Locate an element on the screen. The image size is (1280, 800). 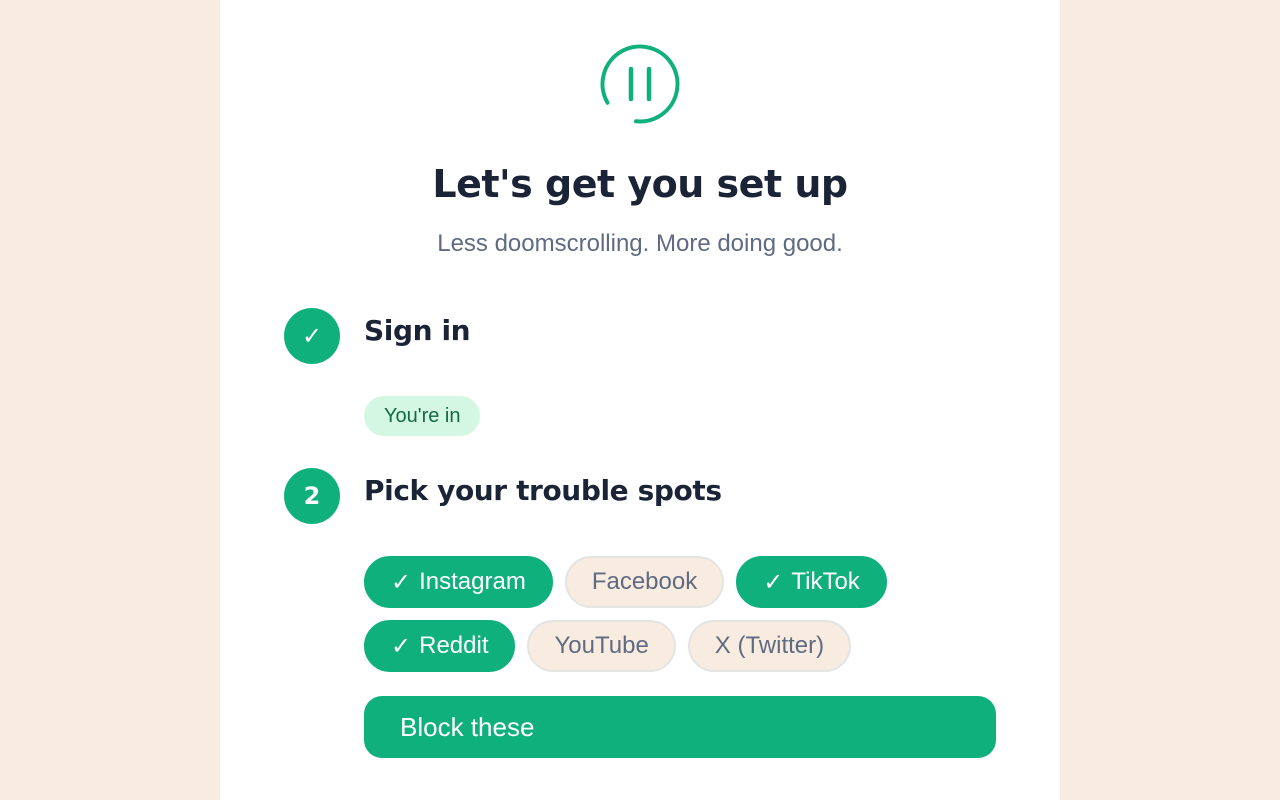
chip-facebook: Facebook is located at coordinates (644, 582).